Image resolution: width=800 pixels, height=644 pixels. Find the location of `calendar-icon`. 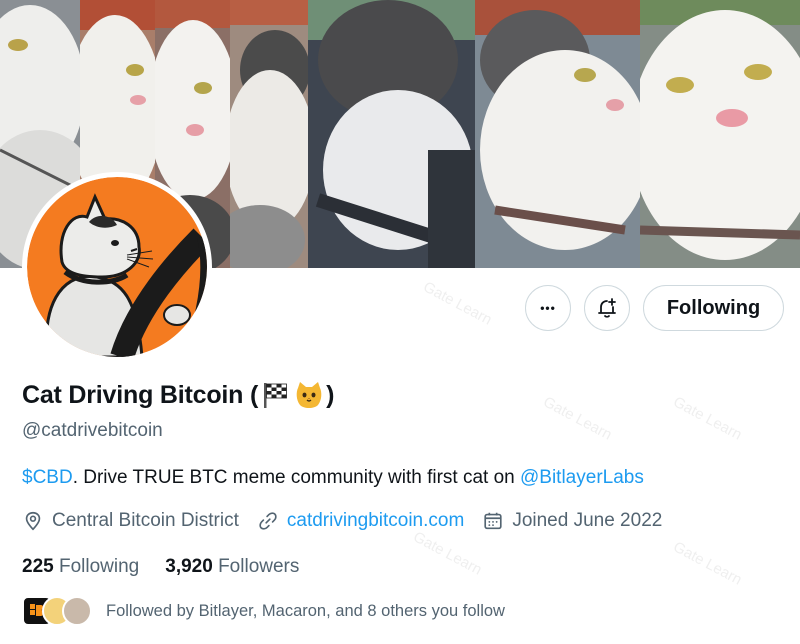

calendar-icon is located at coordinates (493, 521).